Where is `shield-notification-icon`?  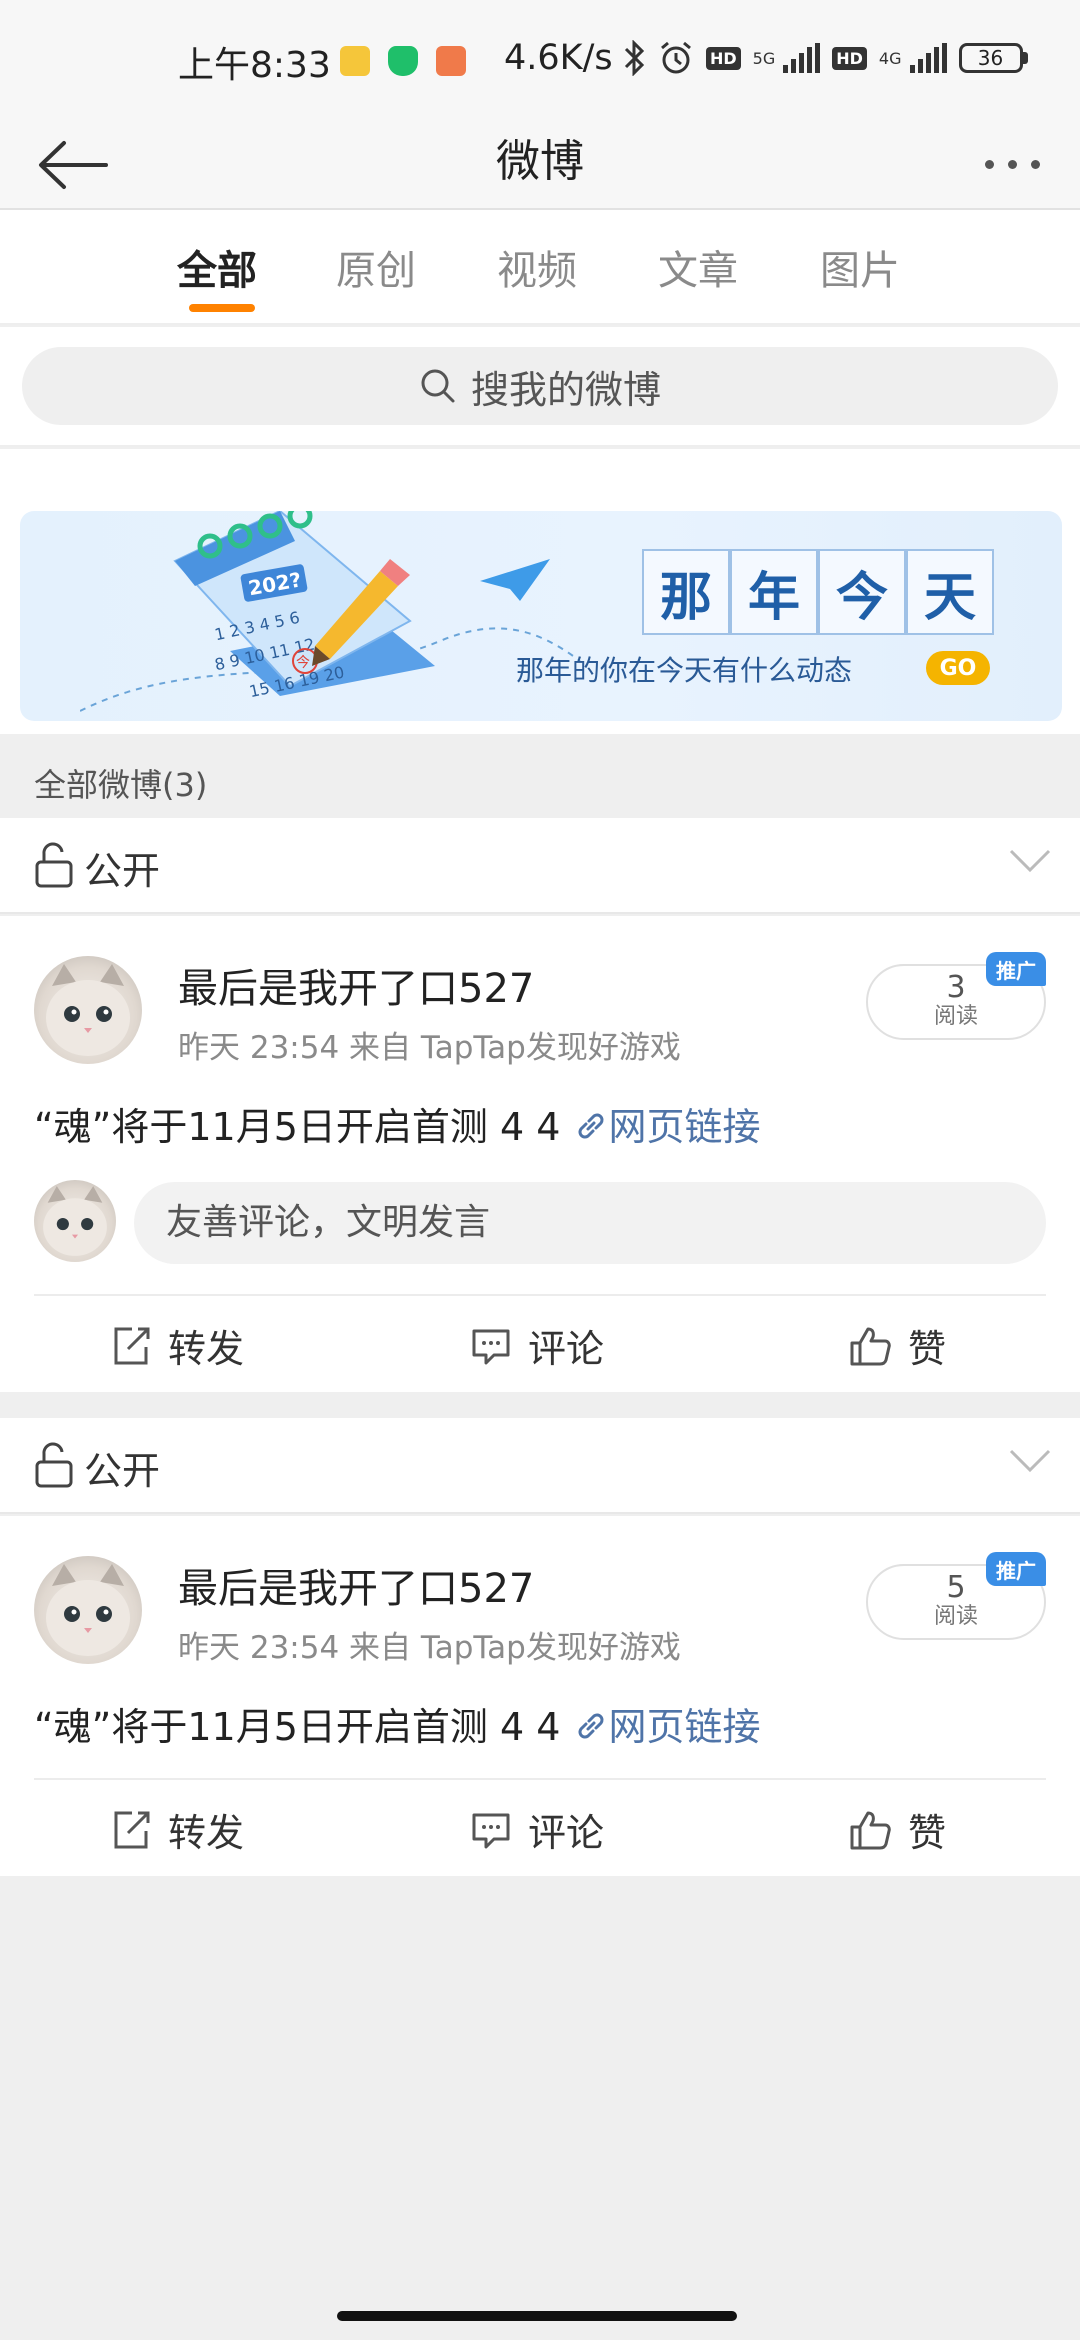 shield-notification-icon is located at coordinates (403, 61).